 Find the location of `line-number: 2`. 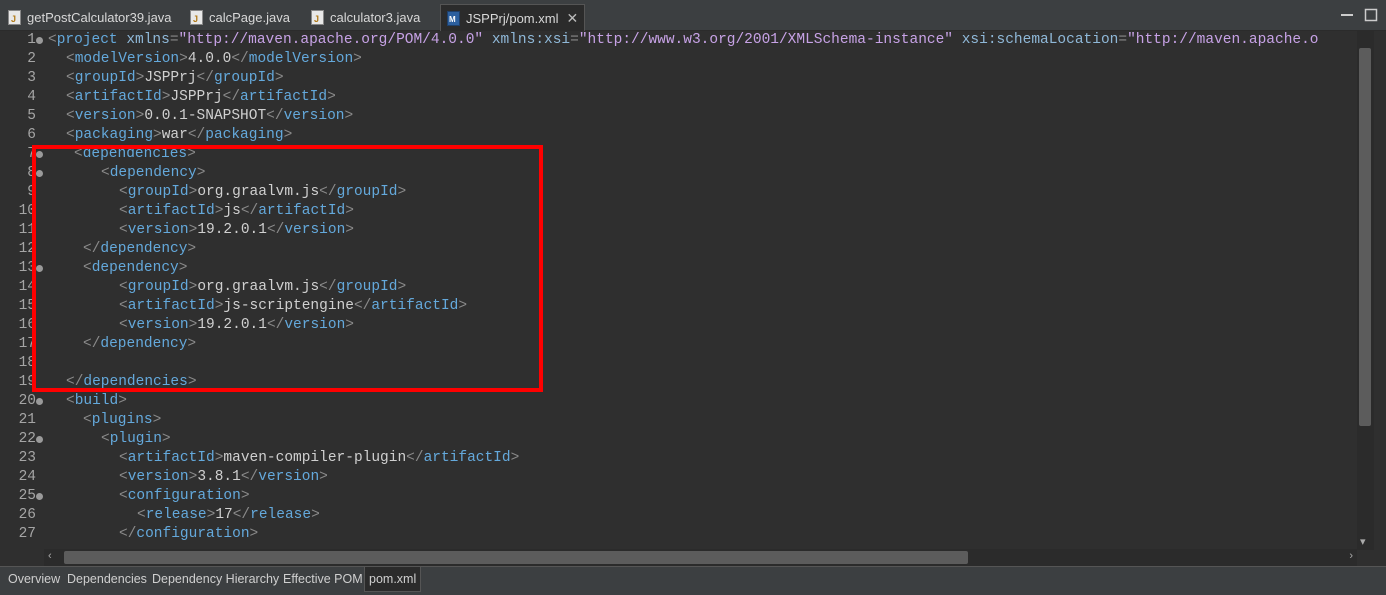

line-number: 2 is located at coordinates (31, 59).